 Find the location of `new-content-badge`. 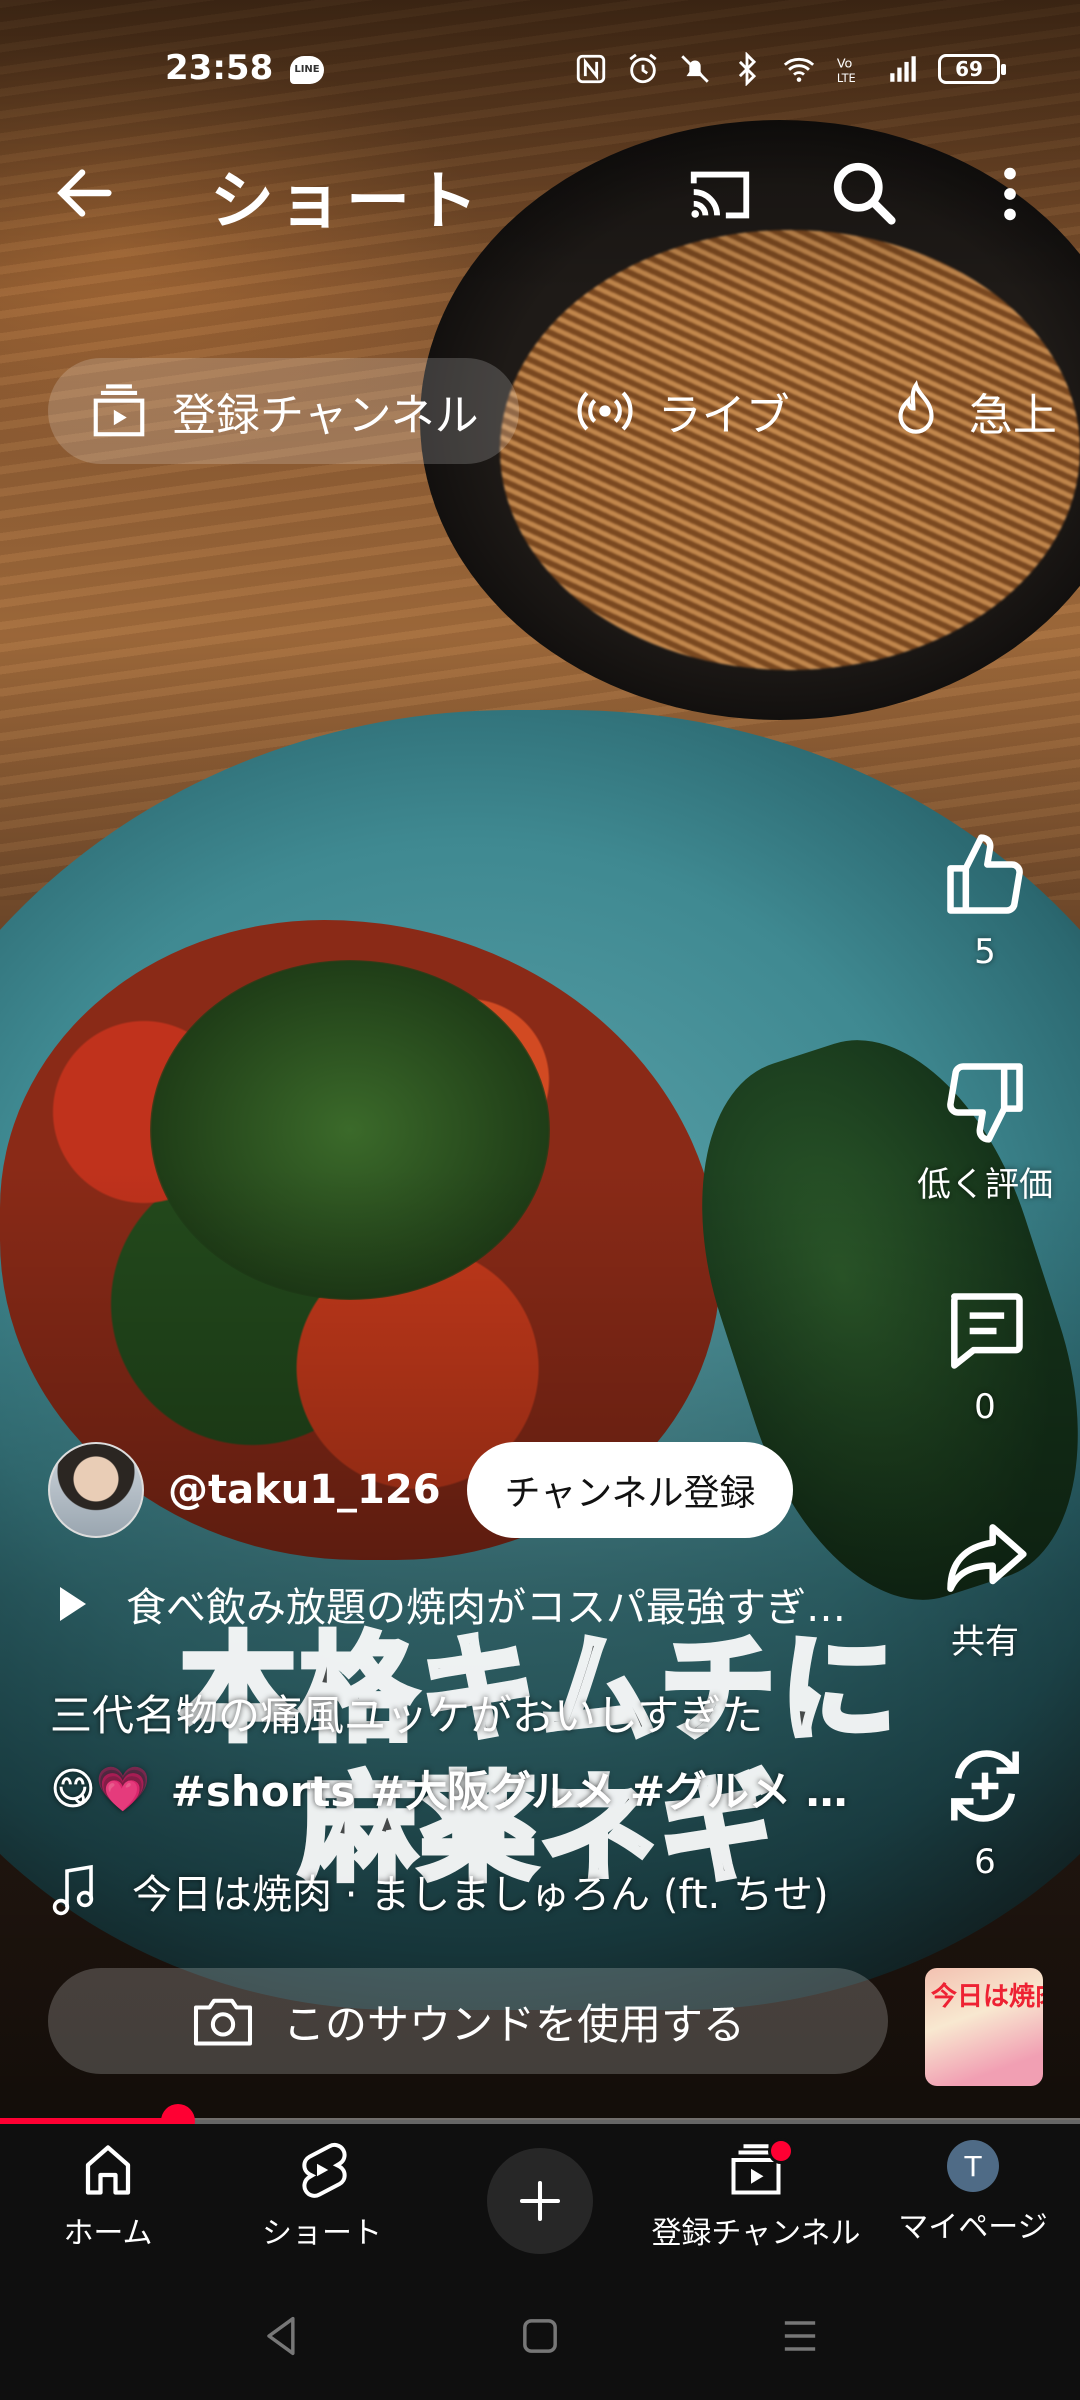

new-content-badge is located at coordinates (781, 2151).